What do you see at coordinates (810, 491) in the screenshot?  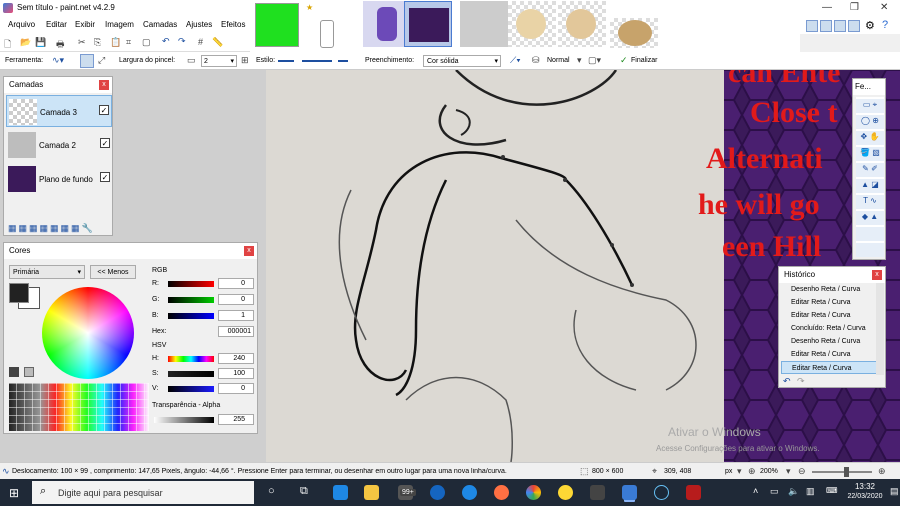 I see `battery-icon: ▥` at bounding box center [810, 491].